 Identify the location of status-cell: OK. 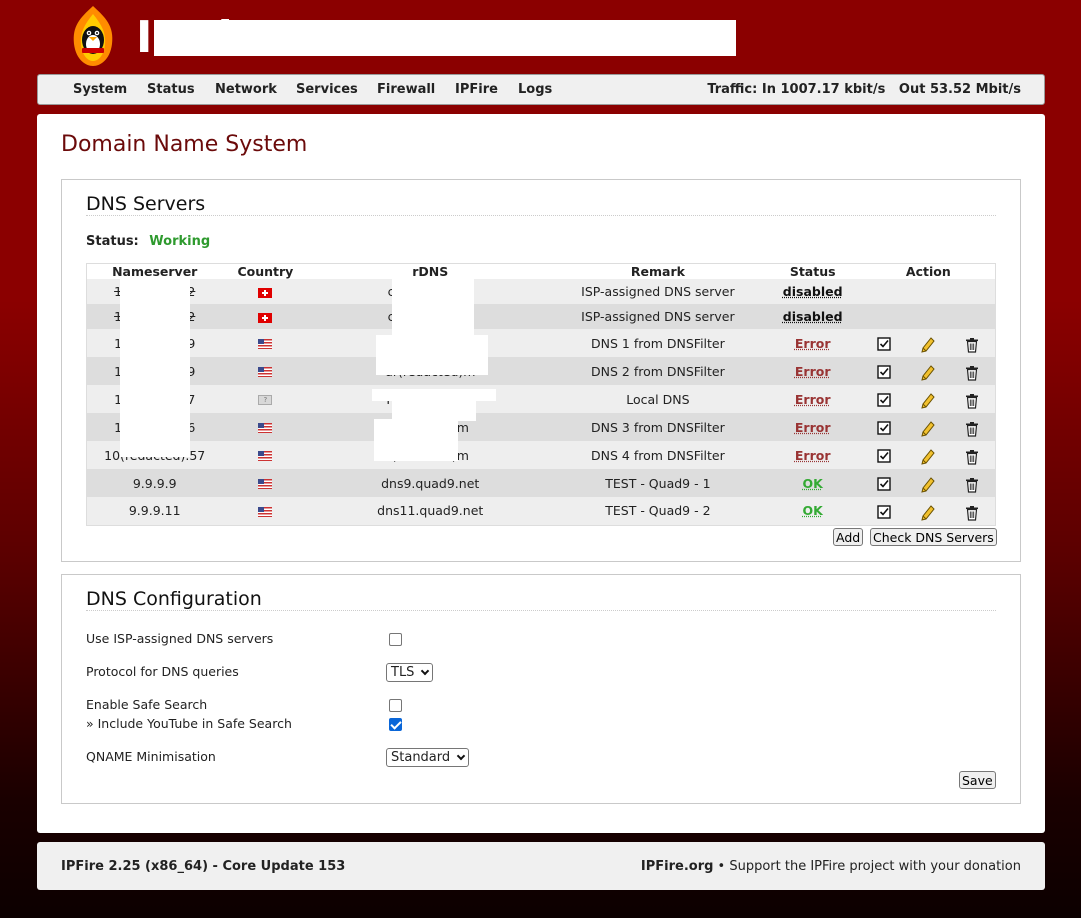
(813, 511).